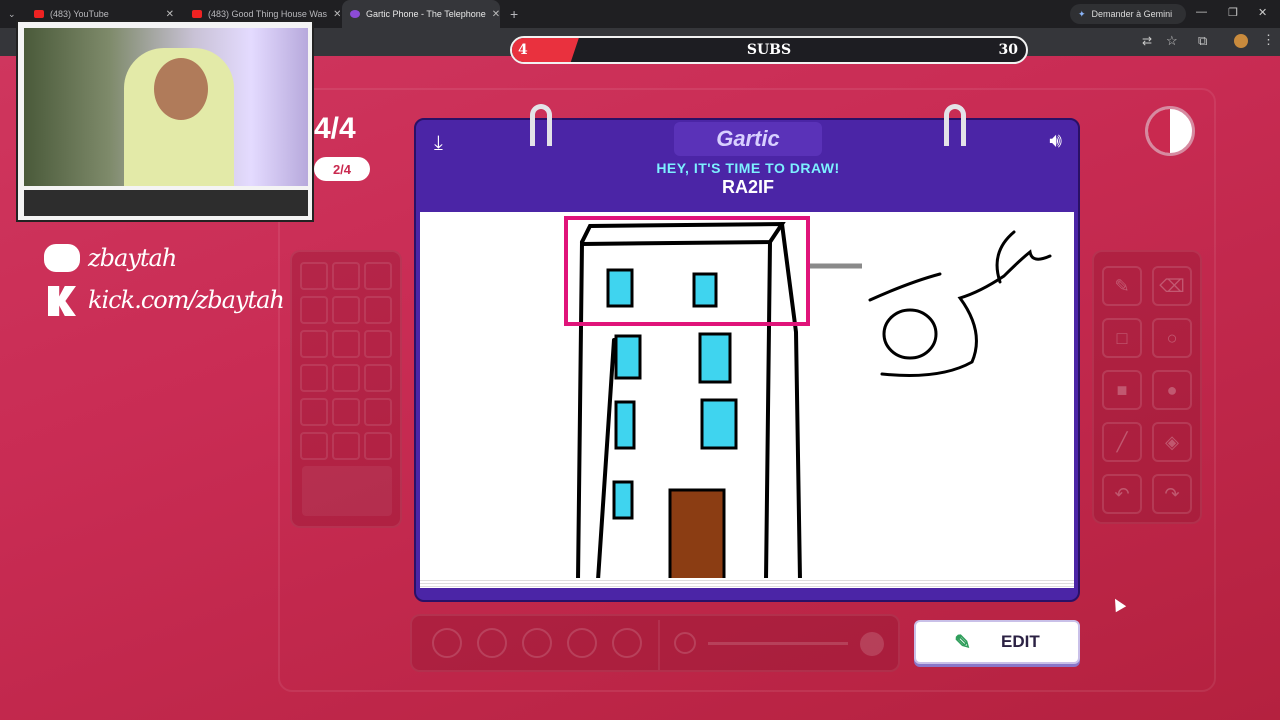 The image size is (1280, 720). Describe the element at coordinates (347, 491) in the screenshot. I see `album-preview` at that location.